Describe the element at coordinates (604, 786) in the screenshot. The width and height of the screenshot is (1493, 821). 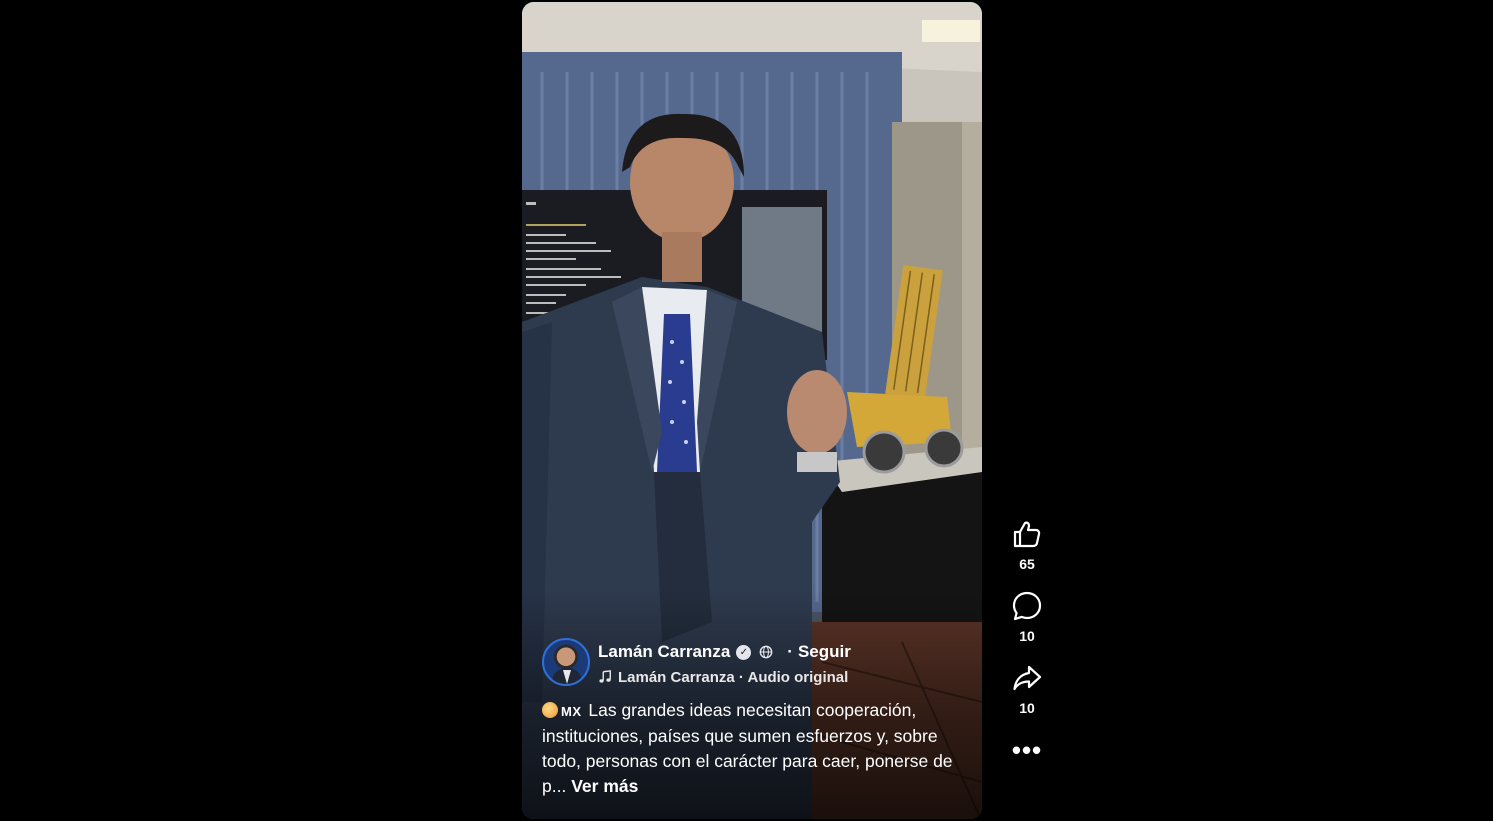
I see `see-more-link: Ver más` at that location.